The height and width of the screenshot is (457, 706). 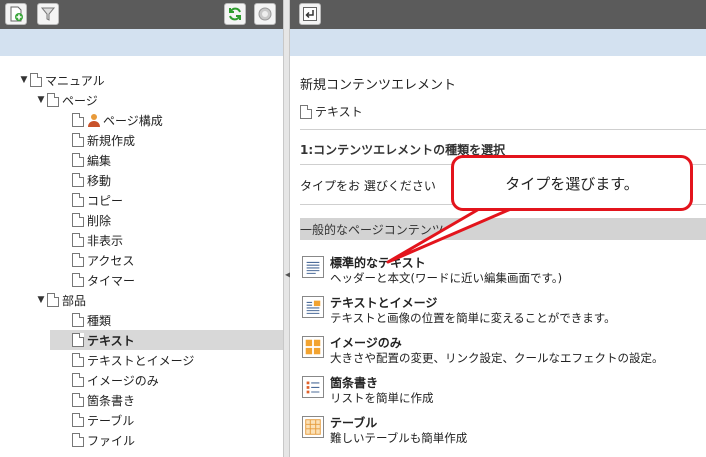 What do you see at coordinates (91, 240) in the screenshot?
I see `tree-item-hide: 非表示` at bounding box center [91, 240].